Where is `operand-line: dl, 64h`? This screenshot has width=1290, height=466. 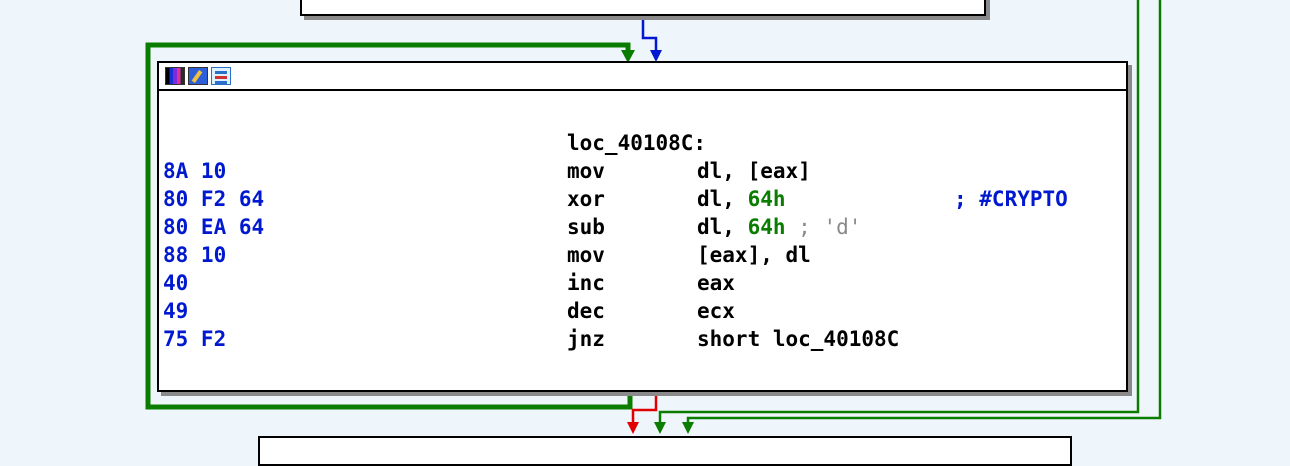
operand-line: dl, 64h is located at coordinates (741, 199).